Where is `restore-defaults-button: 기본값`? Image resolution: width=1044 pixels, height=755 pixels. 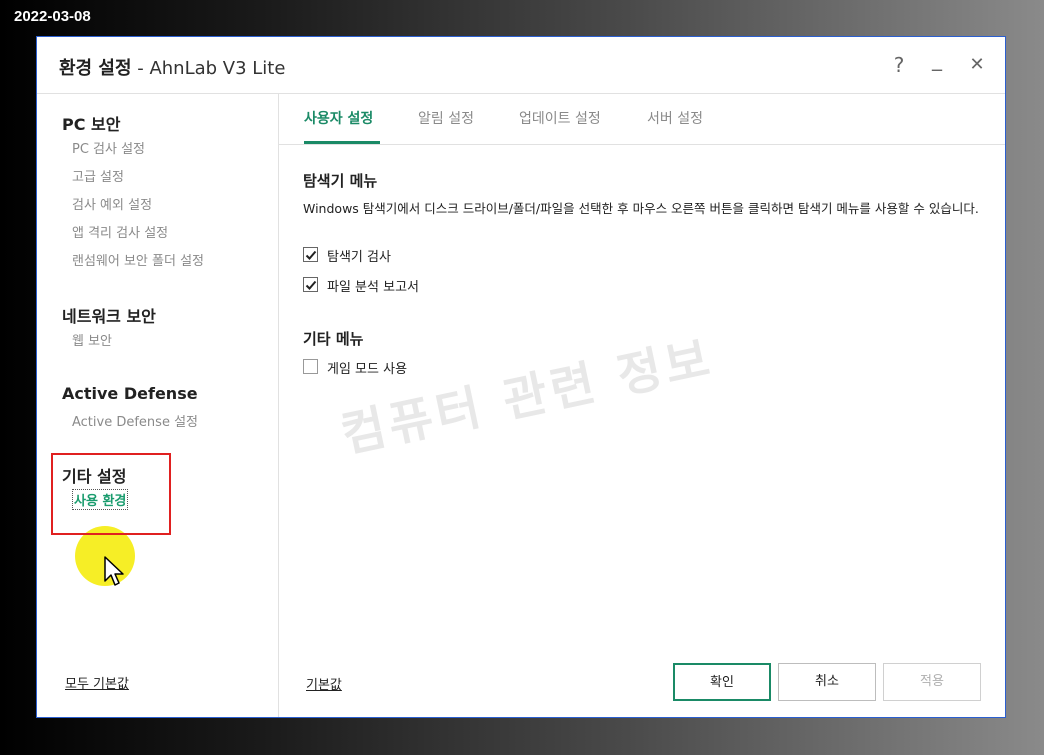
restore-defaults-button: 기본값 is located at coordinates (324, 683).